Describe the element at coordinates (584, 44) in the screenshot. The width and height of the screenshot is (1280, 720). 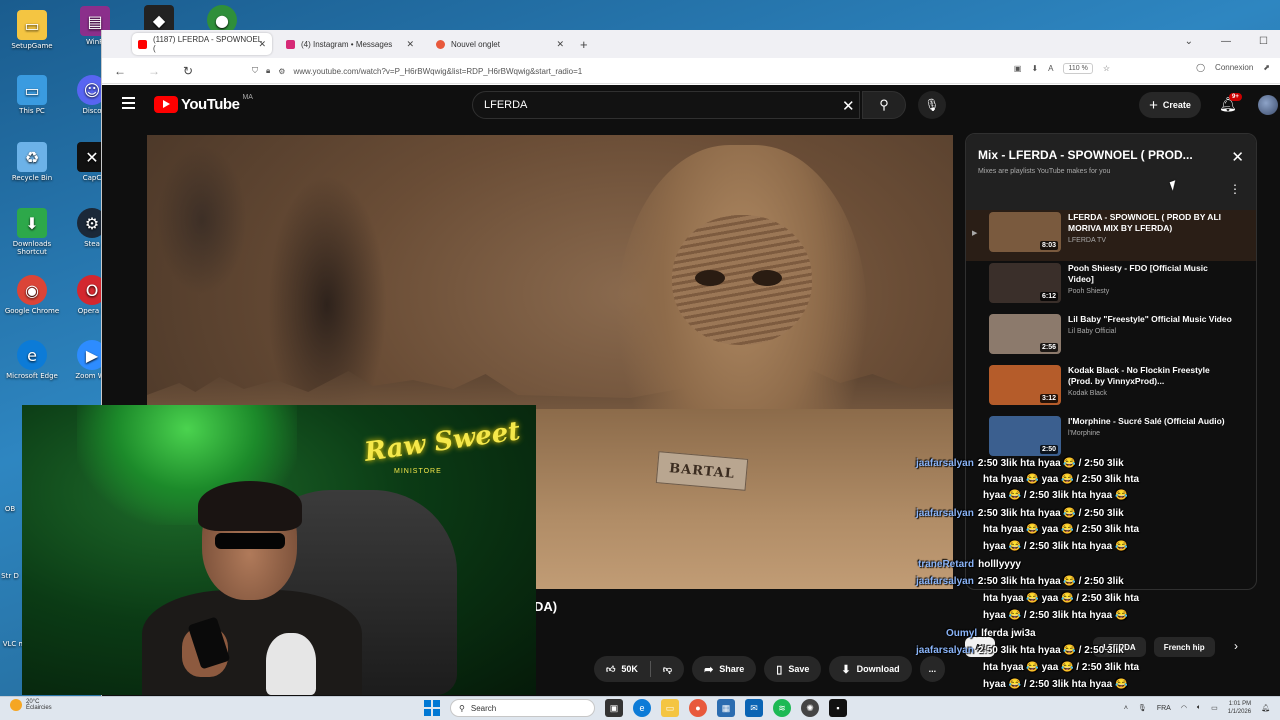
I see `new-tab-button: +` at that location.